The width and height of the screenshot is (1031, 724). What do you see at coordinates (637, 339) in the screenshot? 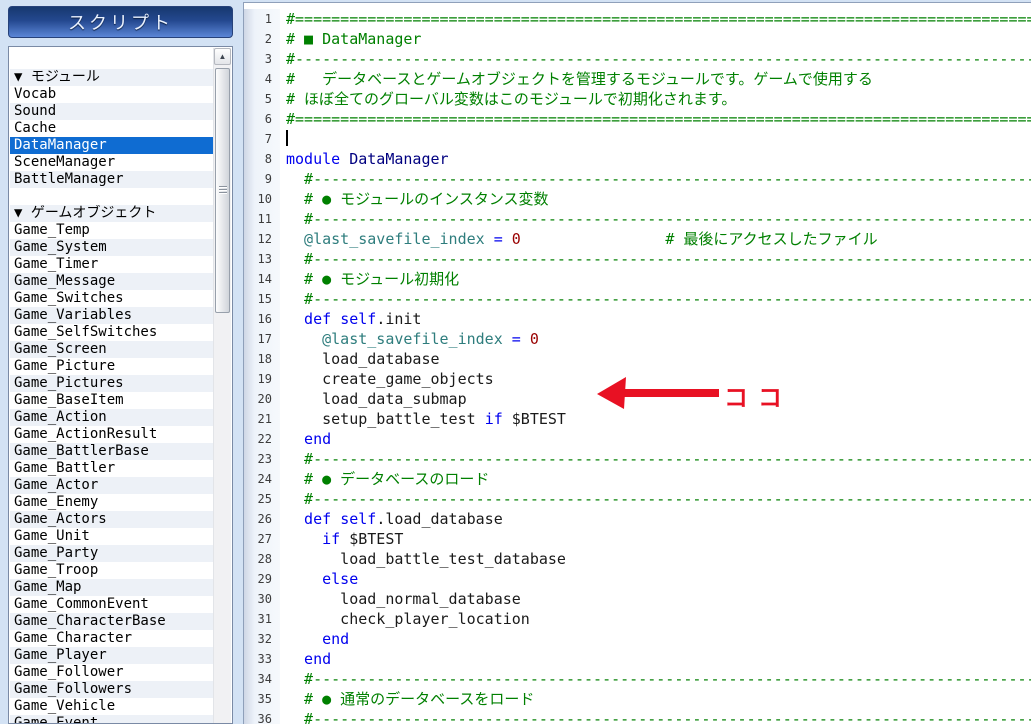
I see `code-line: 17 @last_savefile_index = 0` at bounding box center [637, 339].